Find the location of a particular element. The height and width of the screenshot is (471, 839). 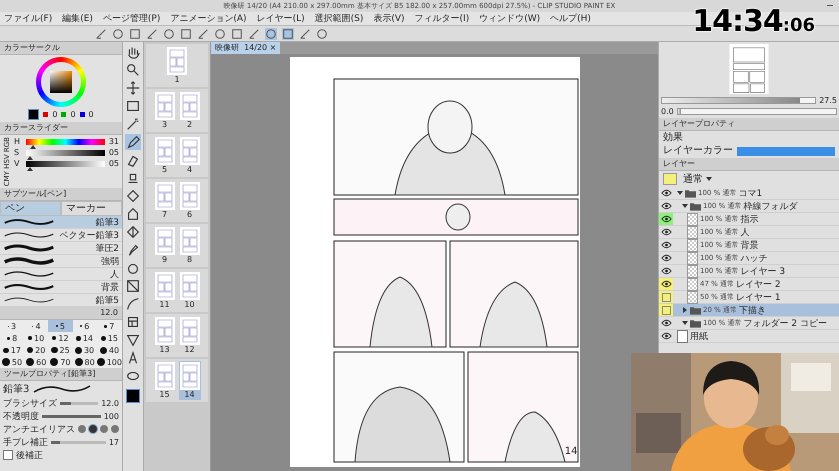

menu-item: ファイル(F) is located at coordinates (28, 18).